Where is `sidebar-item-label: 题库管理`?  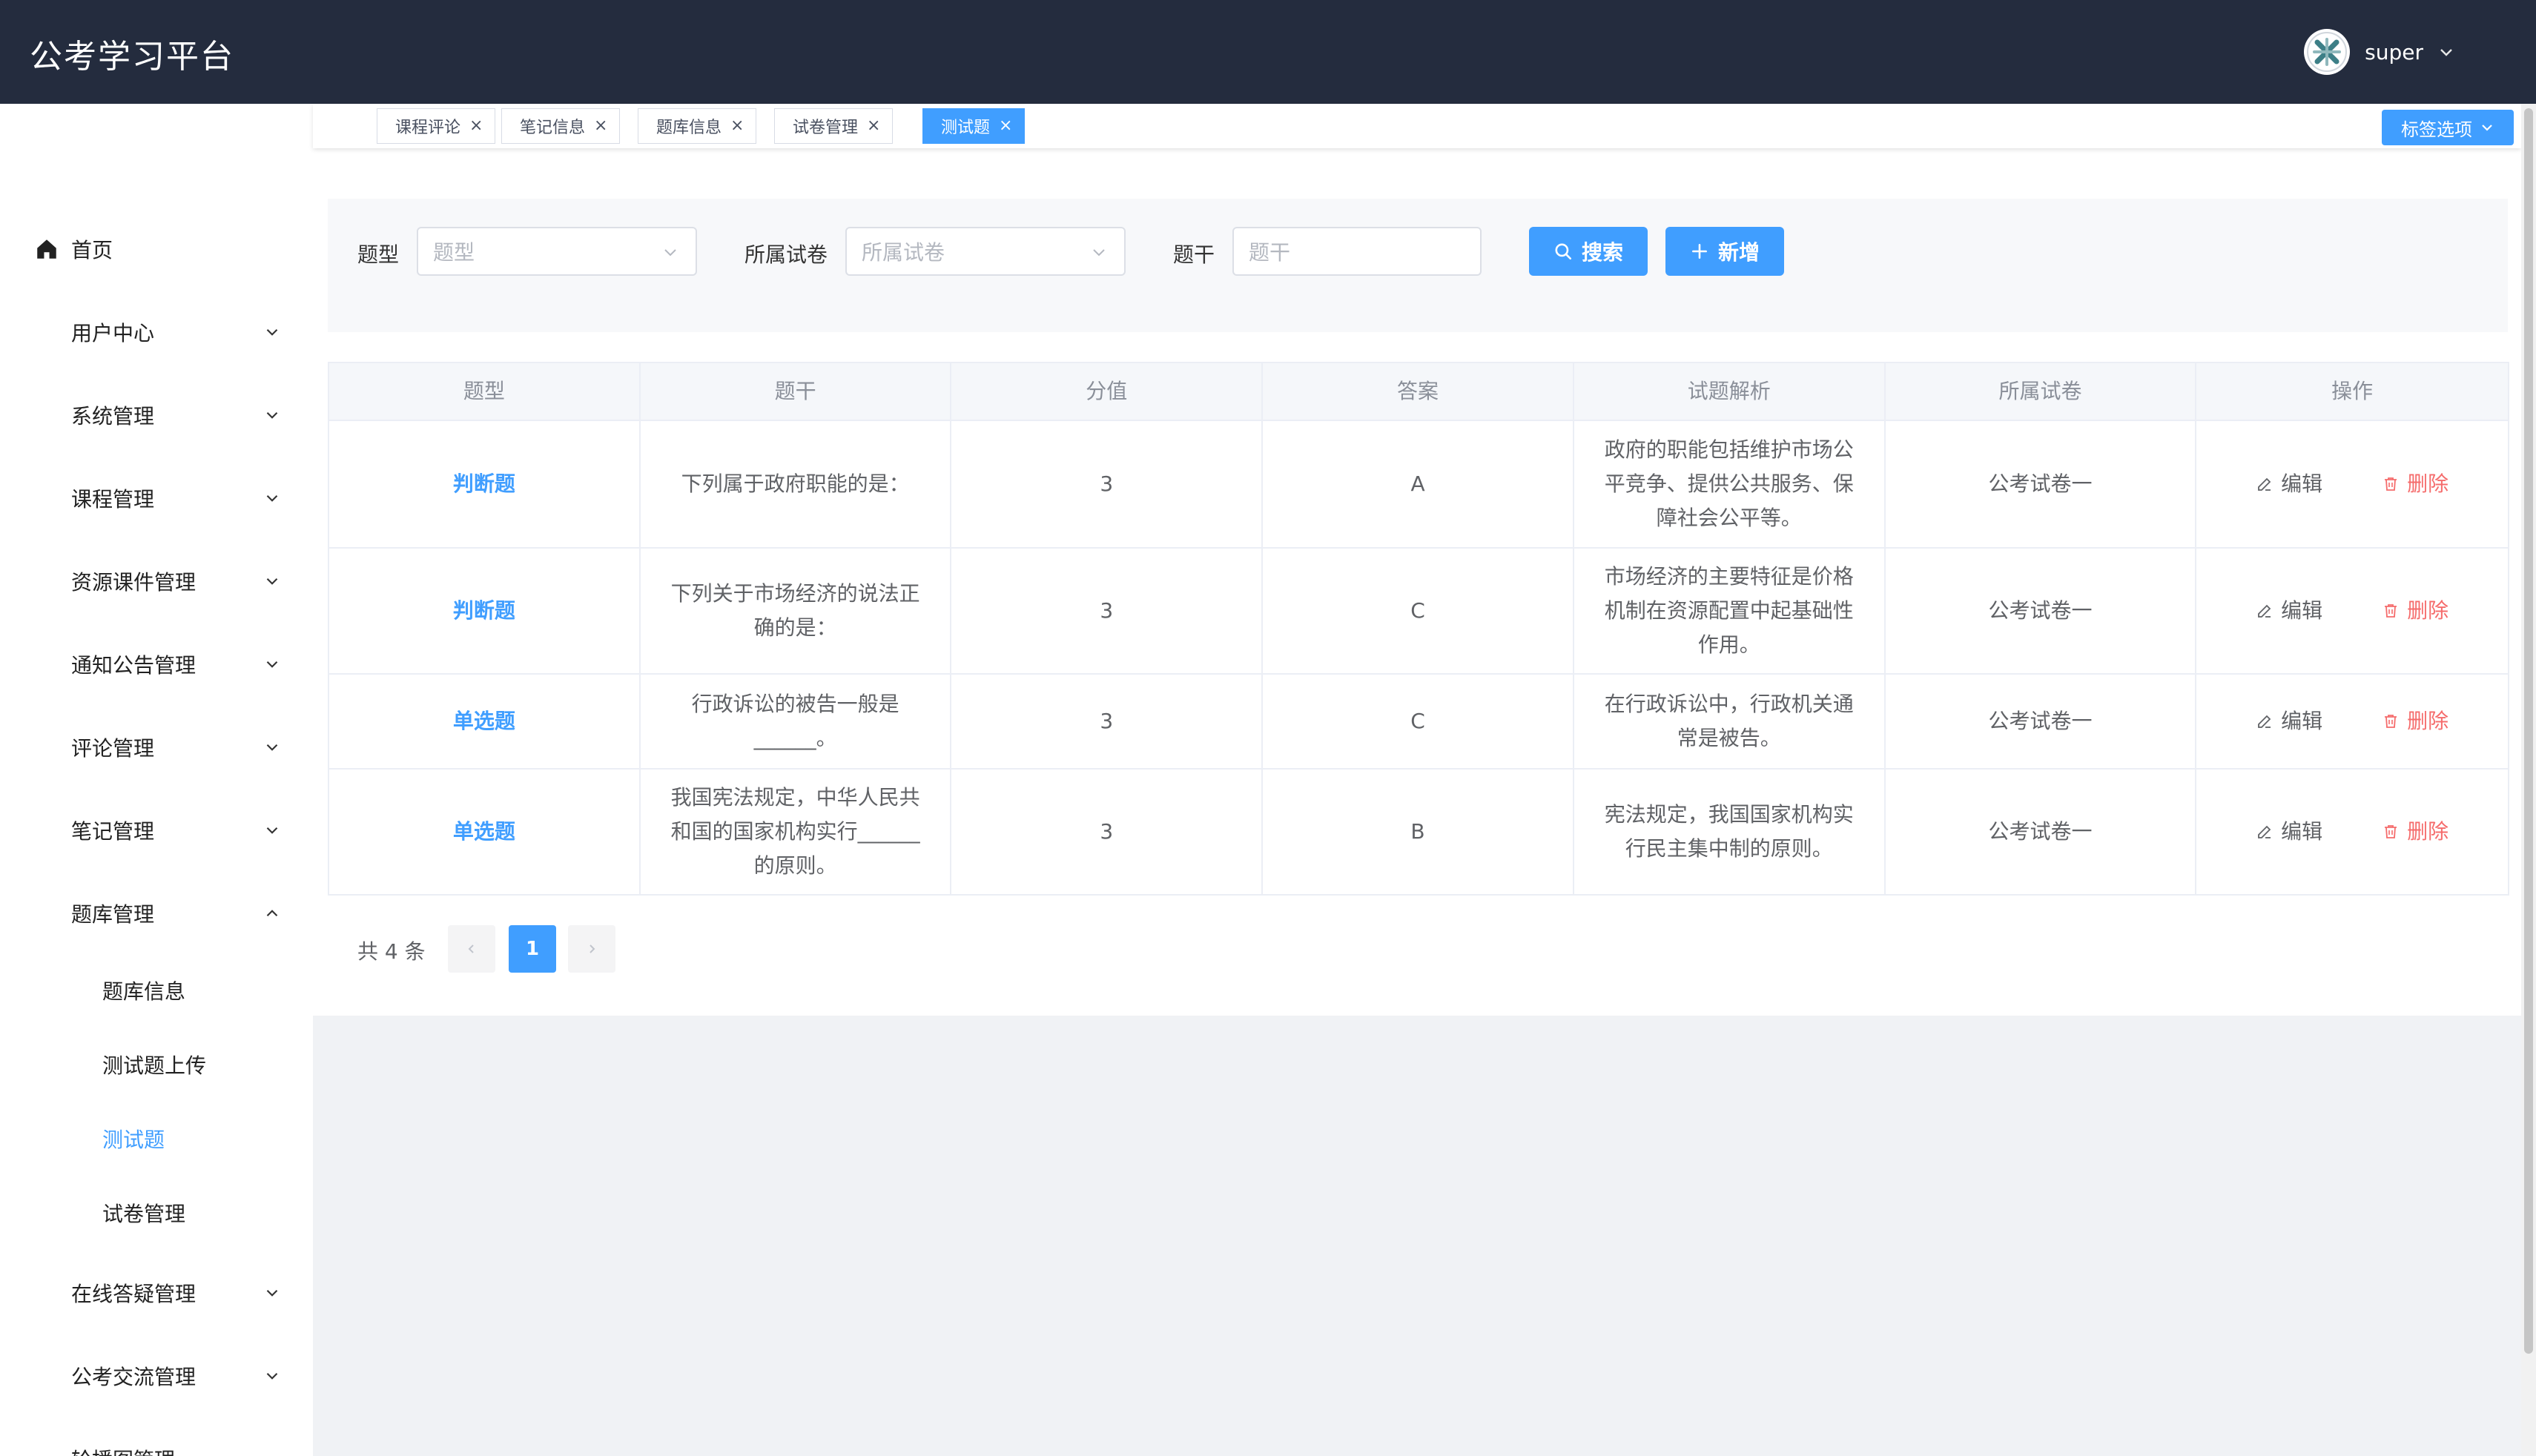 sidebar-item-label: 题库管理 is located at coordinates (113, 915).